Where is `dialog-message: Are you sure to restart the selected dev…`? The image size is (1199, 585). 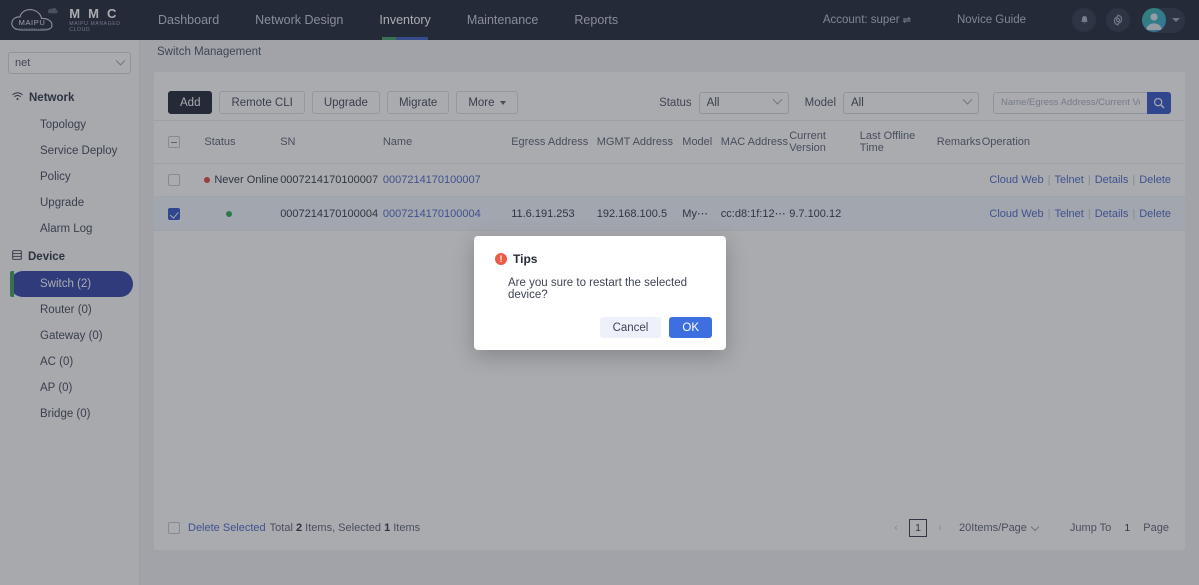 dialog-message: Are you sure to restart the selected dev… is located at coordinates (597, 289).